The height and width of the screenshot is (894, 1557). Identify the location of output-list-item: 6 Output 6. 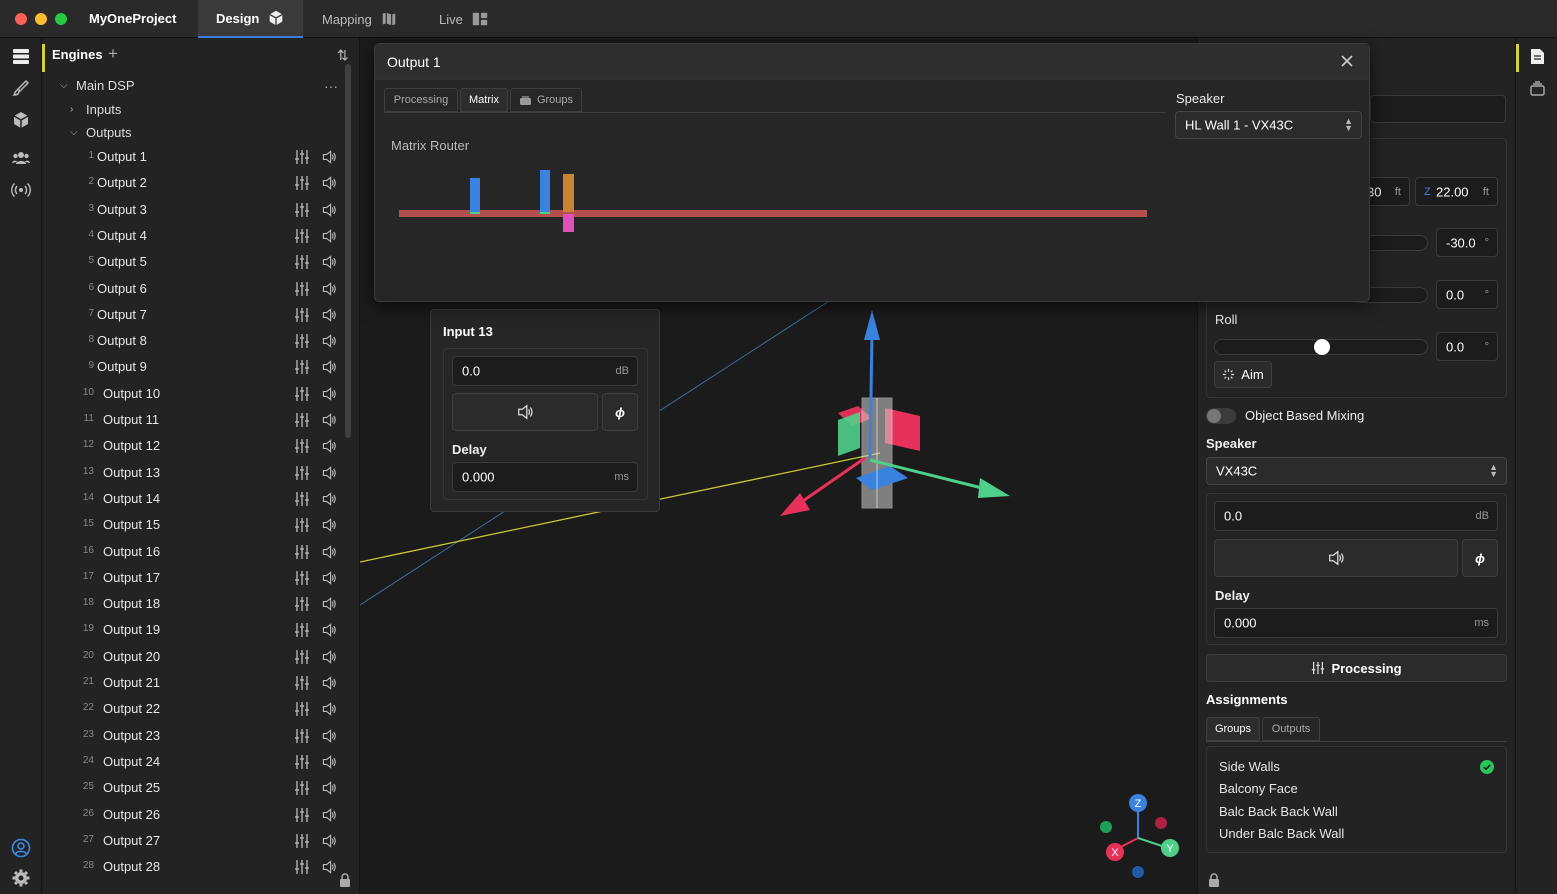
(192, 289).